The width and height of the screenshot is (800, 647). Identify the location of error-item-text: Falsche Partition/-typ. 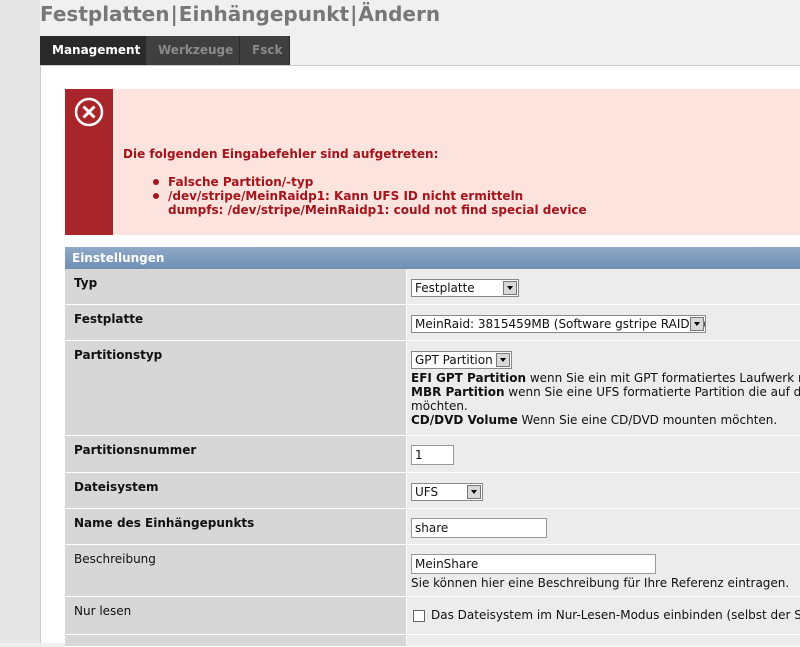
(241, 182).